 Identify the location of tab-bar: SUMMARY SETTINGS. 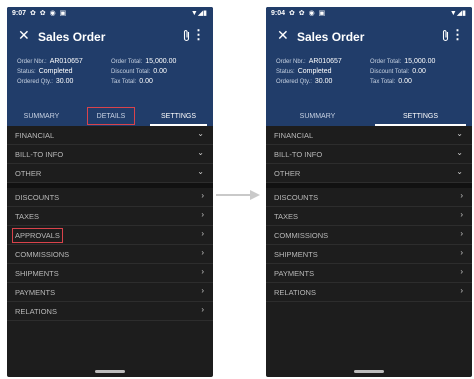
(369, 116).